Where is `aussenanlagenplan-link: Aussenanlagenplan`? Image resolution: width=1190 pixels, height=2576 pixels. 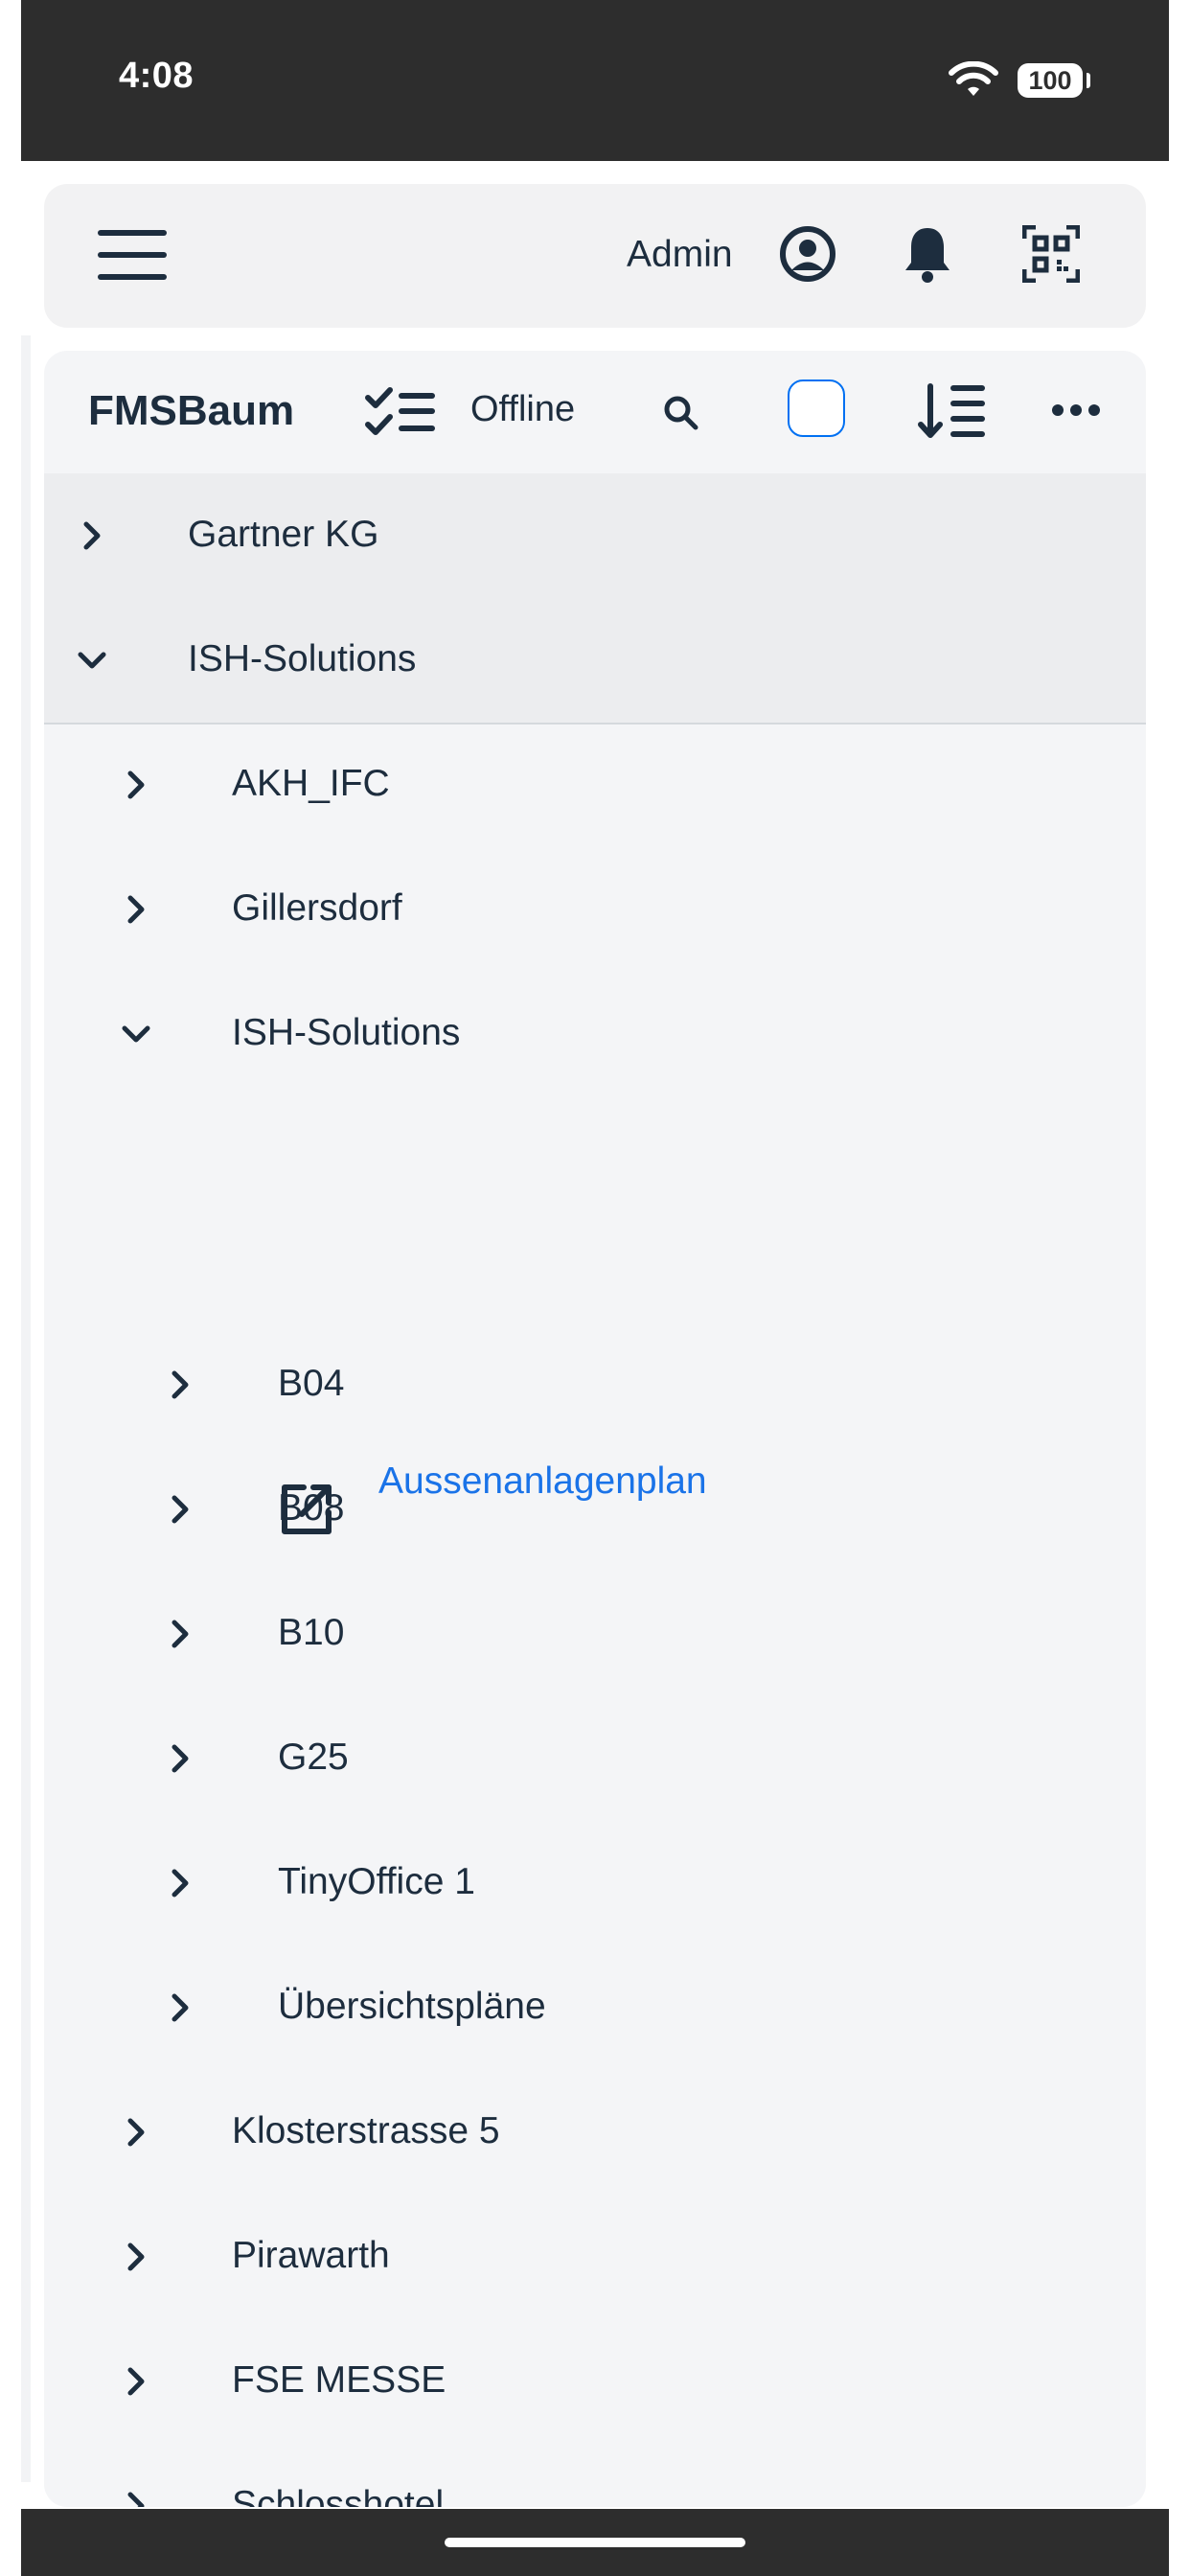
aussenanlagenplan-link: Aussenanlagenplan is located at coordinates (543, 1481).